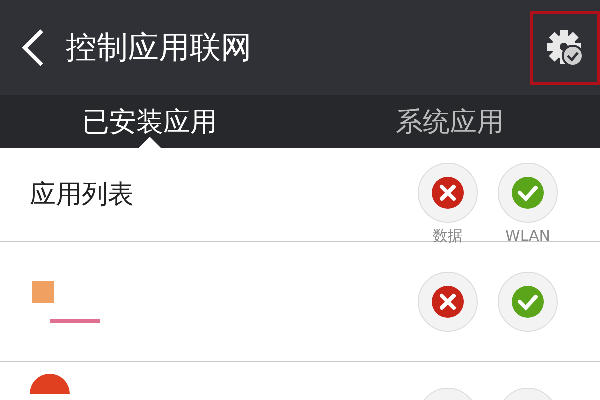 The image size is (600, 400). I want to click on tab: 已安装应用, so click(150, 121).